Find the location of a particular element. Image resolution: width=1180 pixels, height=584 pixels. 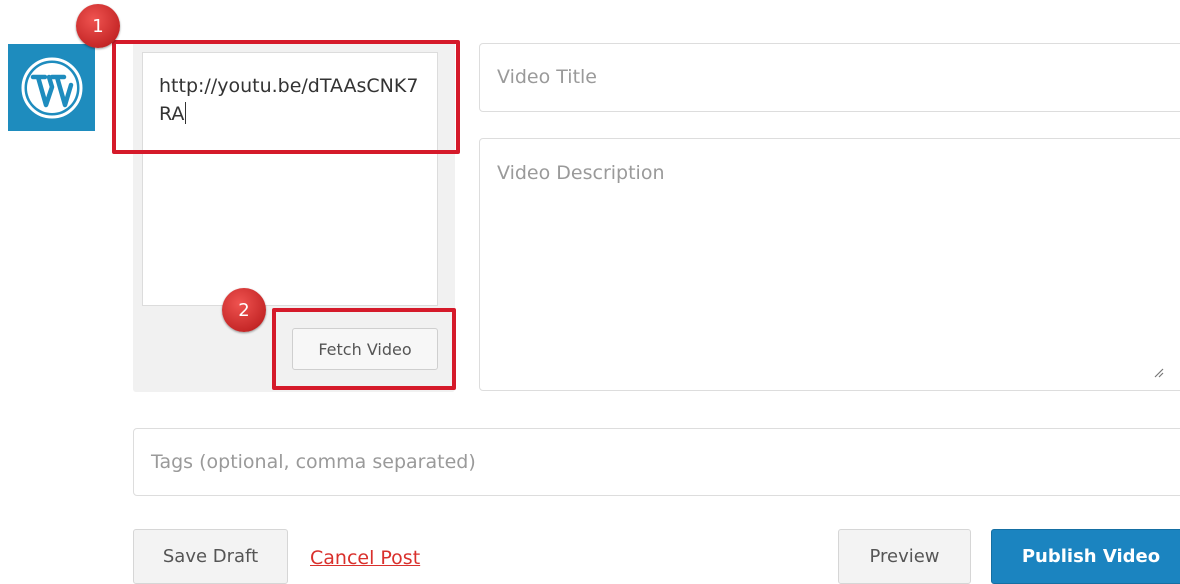

resize-grip-icon is located at coordinates (1158, 372).